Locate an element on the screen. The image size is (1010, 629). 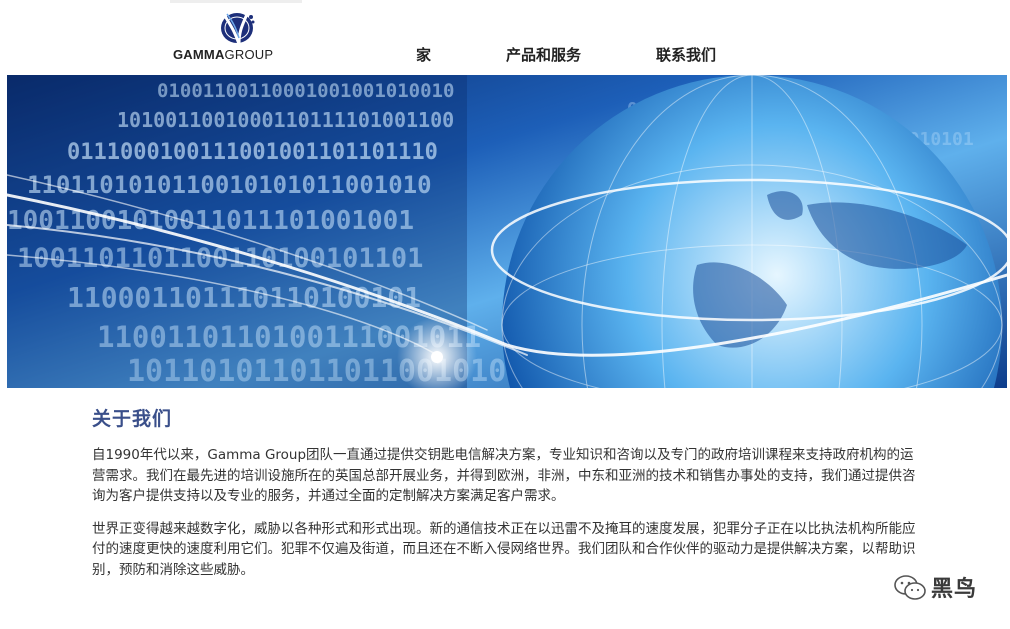
logo-wordmark: GAMMAGROUP is located at coordinates (223, 54).